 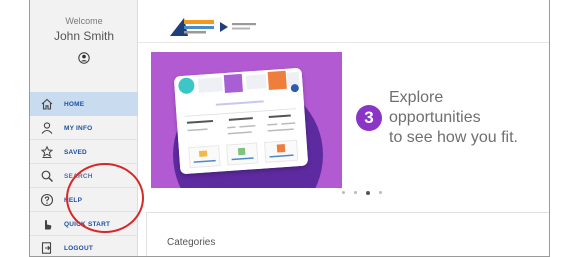 What do you see at coordinates (368, 192) in the screenshot?
I see `carousel-dot-active` at bounding box center [368, 192].